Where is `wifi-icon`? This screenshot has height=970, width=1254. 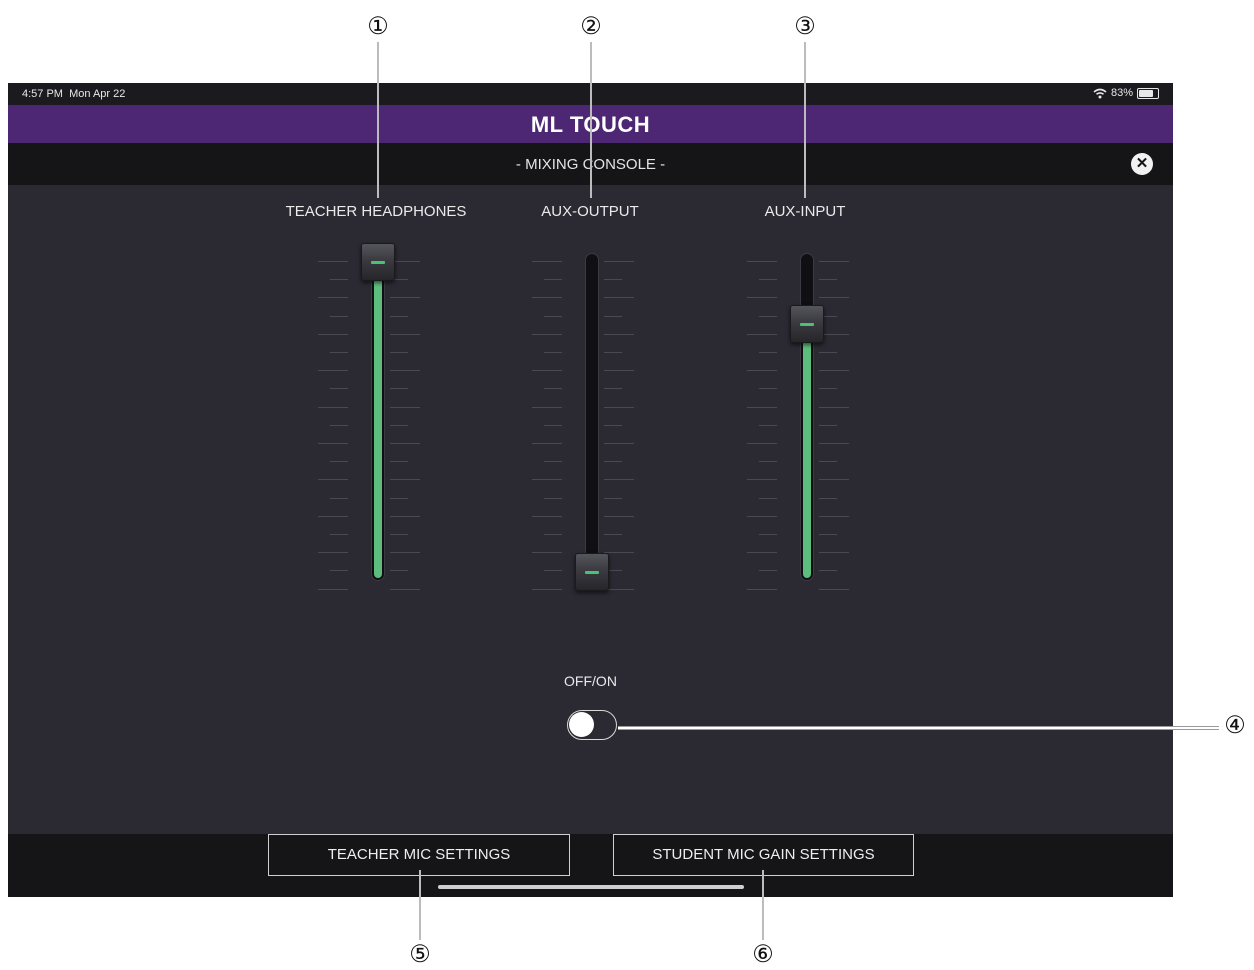 wifi-icon is located at coordinates (1100, 93).